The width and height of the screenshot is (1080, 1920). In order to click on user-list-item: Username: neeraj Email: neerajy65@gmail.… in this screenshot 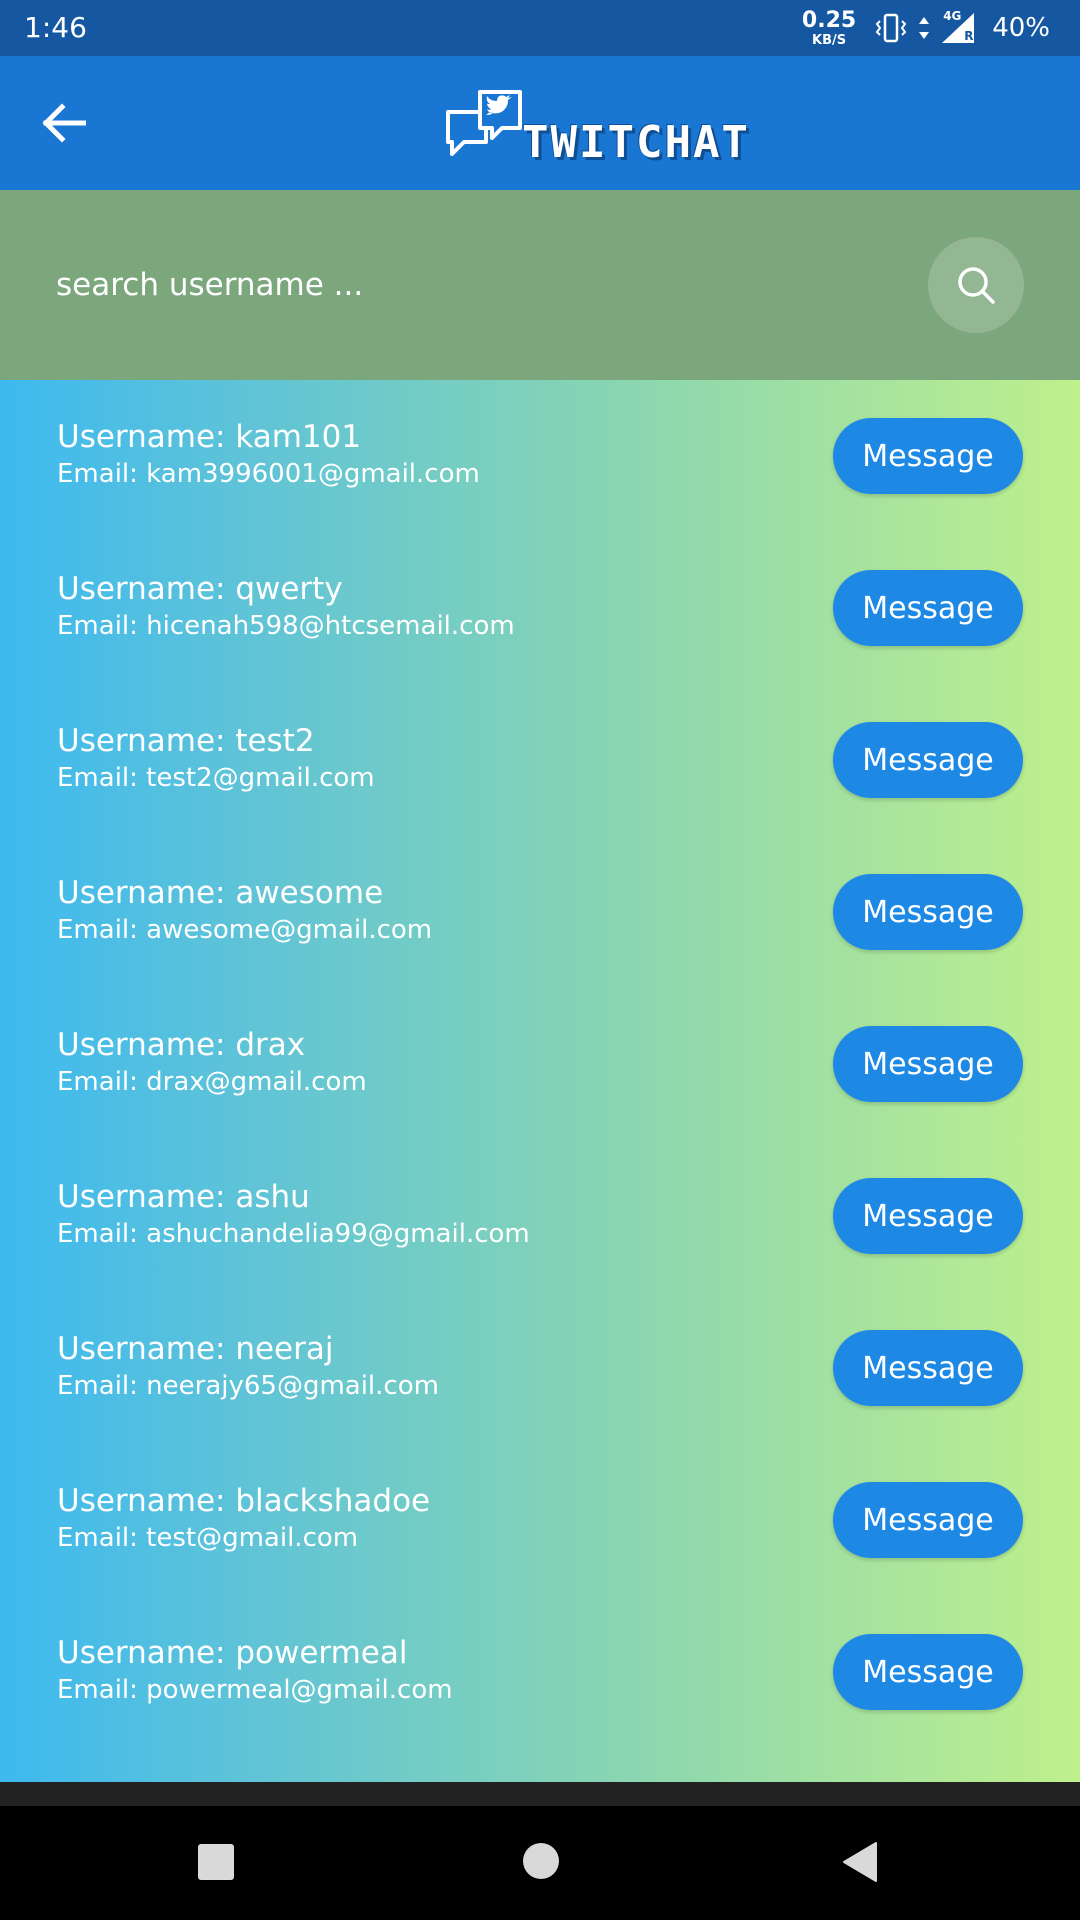, I will do `click(540, 1368)`.